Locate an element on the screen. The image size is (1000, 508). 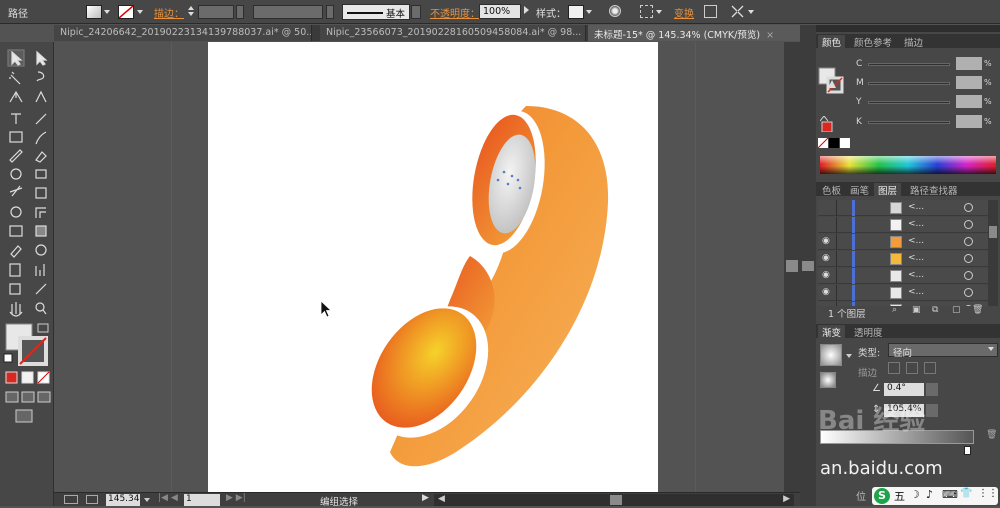
zoom-tool-icon is located at coordinates (41, 310).